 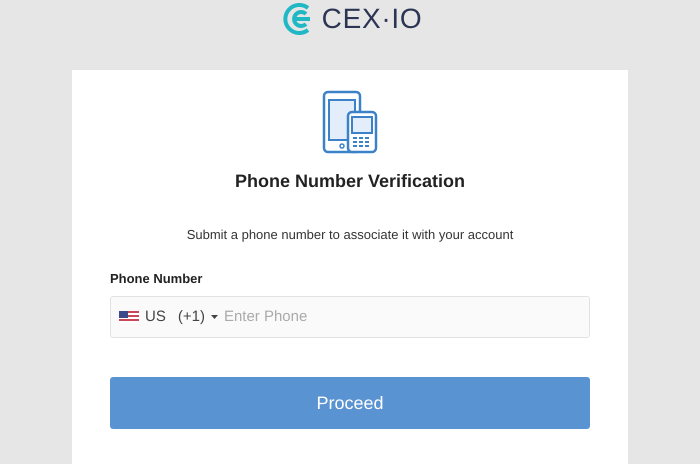 What do you see at coordinates (372, 19) in the screenshot?
I see `logo-text: CEX·IO` at bounding box center [372, 19].